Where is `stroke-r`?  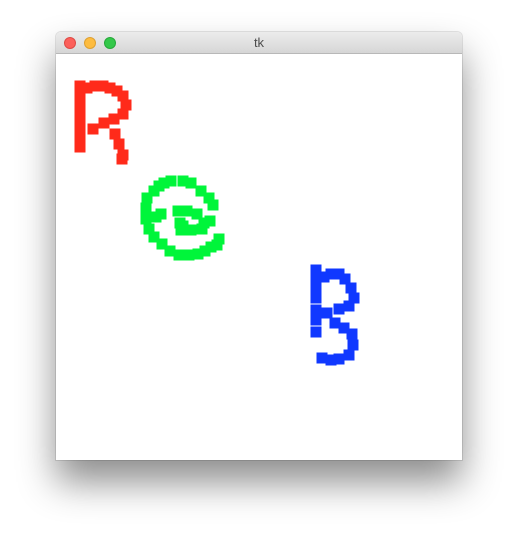 stroke-r is located at coordinates (103, 122).